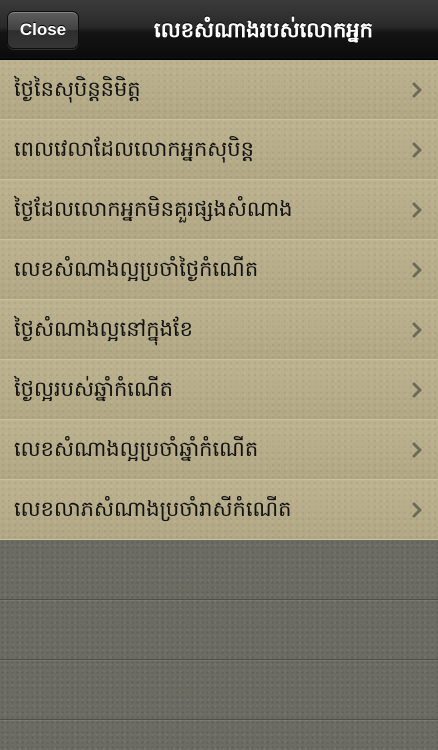 The width and height of the screenshot is (438, 750). I want to click on list-item-label: ថ្ងៃល្អរបស់ឆ្នាំកំណើត, so click(93, 389).